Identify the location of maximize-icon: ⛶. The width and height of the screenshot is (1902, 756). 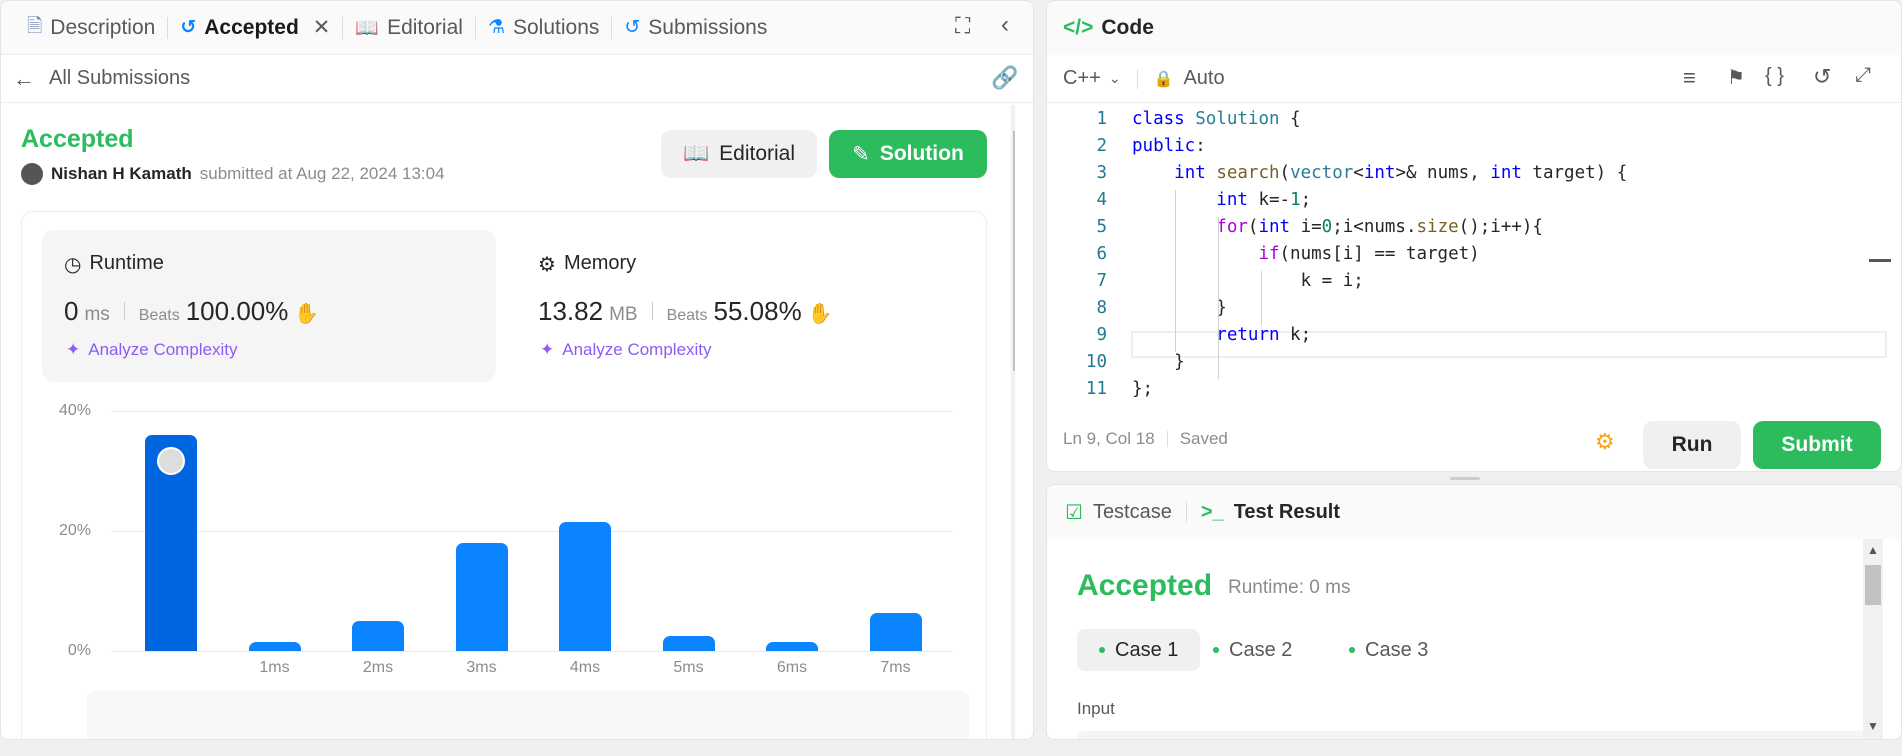
(962, 26).